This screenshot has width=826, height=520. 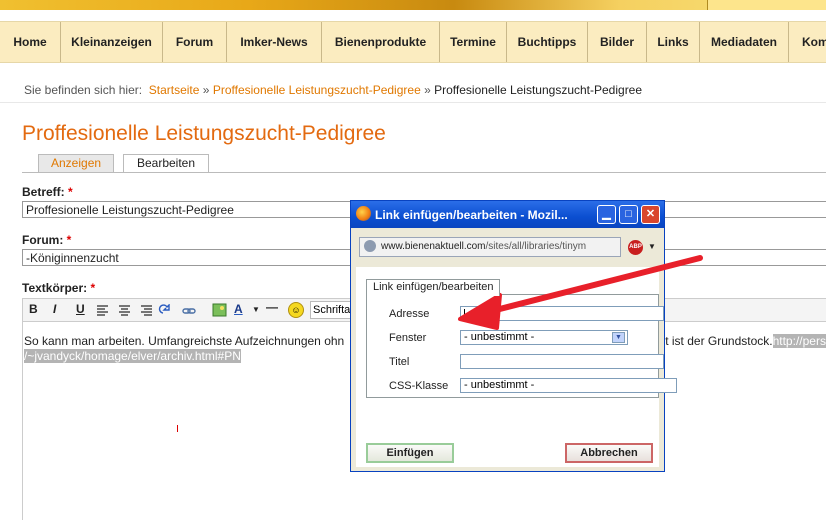 I want to click on menu-item-imker-news: Imker-News, so click(x=274, y=42).